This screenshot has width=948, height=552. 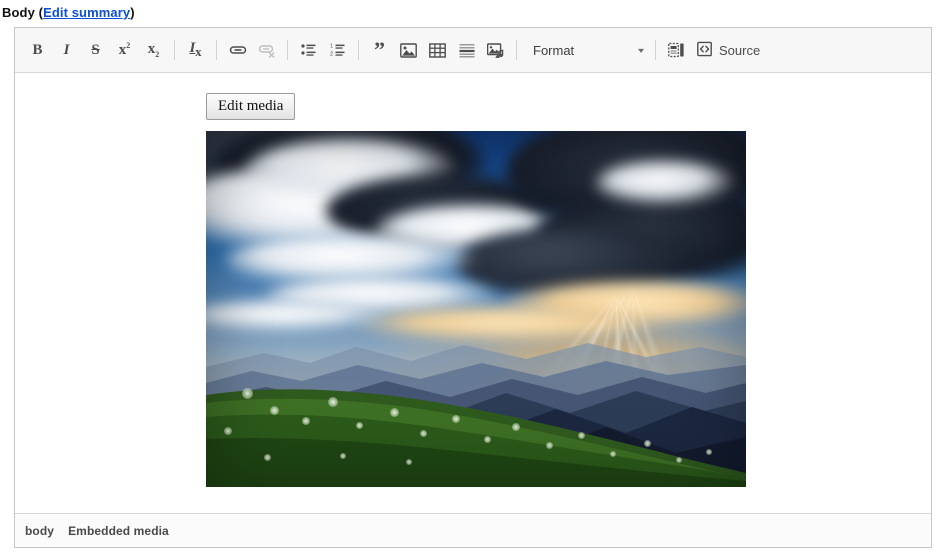 What do you see at coordinates (251, 106) in the screenshot?
I see `edit-media-button: Edit media` at bounding box center [251, 106].